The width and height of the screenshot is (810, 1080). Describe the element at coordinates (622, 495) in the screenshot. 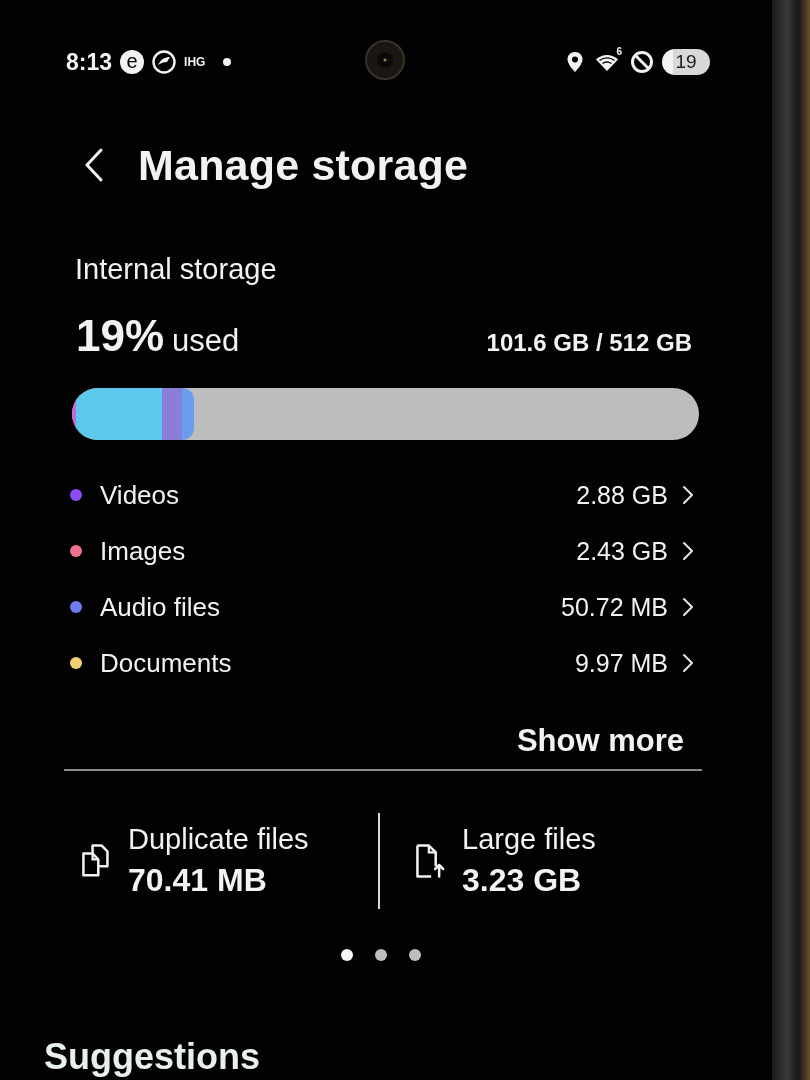

I see `category-size: 2.88 GB` at that location.